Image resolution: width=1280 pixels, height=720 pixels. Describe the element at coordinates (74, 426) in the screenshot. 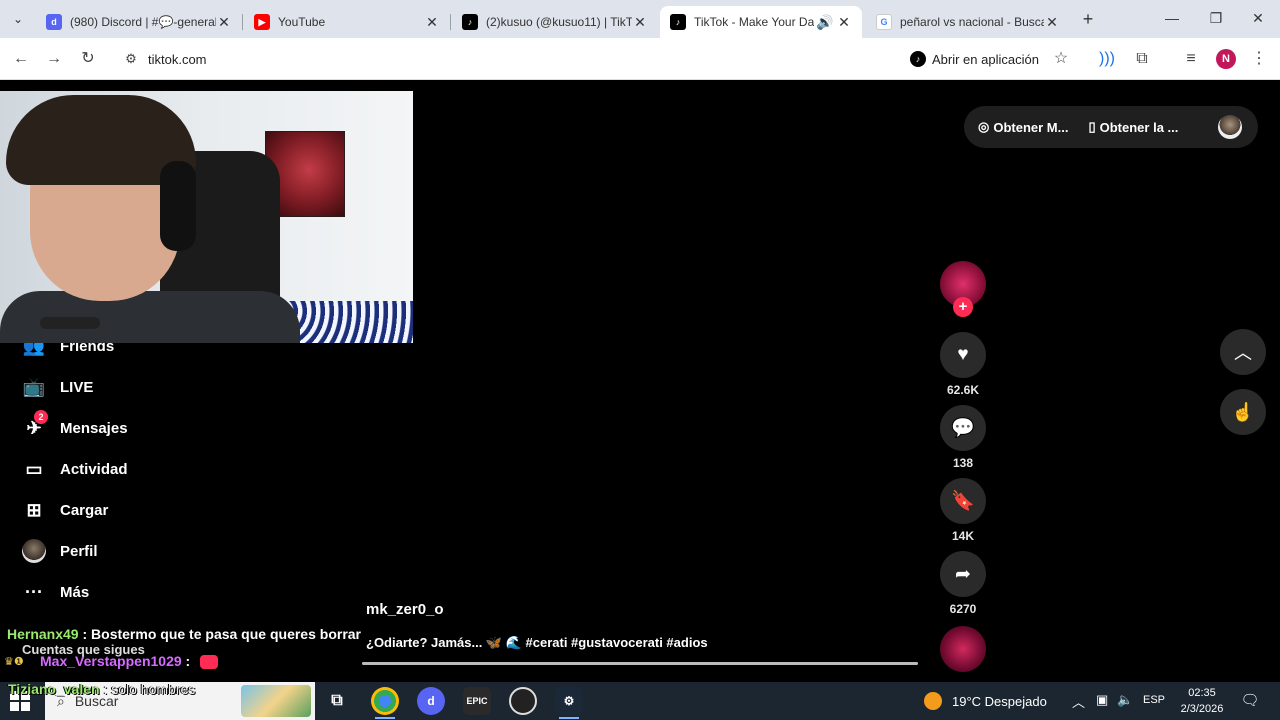

I see `sidebar-item-messages: ✈ 2 Mensajes` at that location.